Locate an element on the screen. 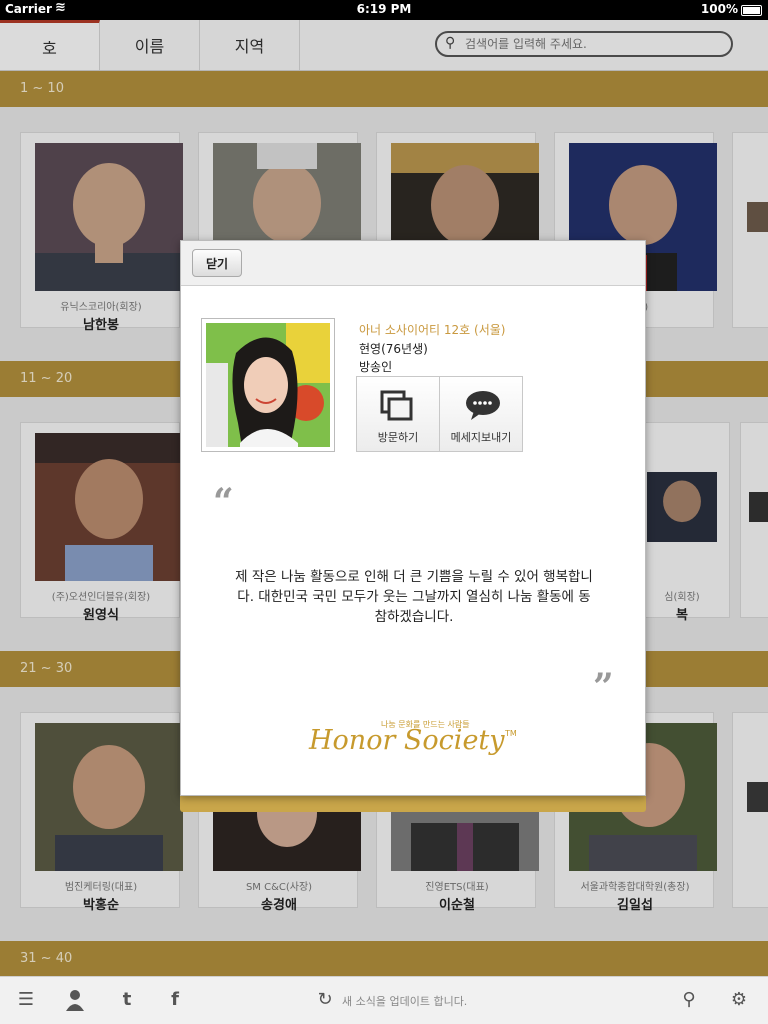 The width and height of the screenshot is (768, 1024). clock: 6:19 PM is located at coordinates (384, 9).